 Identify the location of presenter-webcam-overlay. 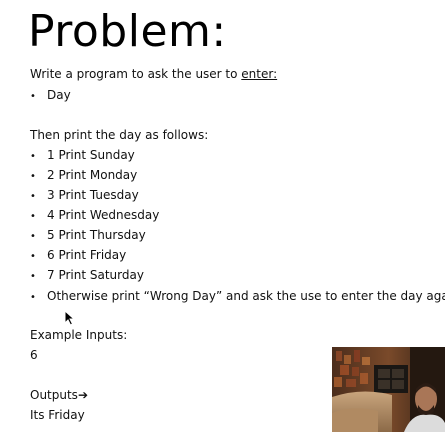
(388, 389).